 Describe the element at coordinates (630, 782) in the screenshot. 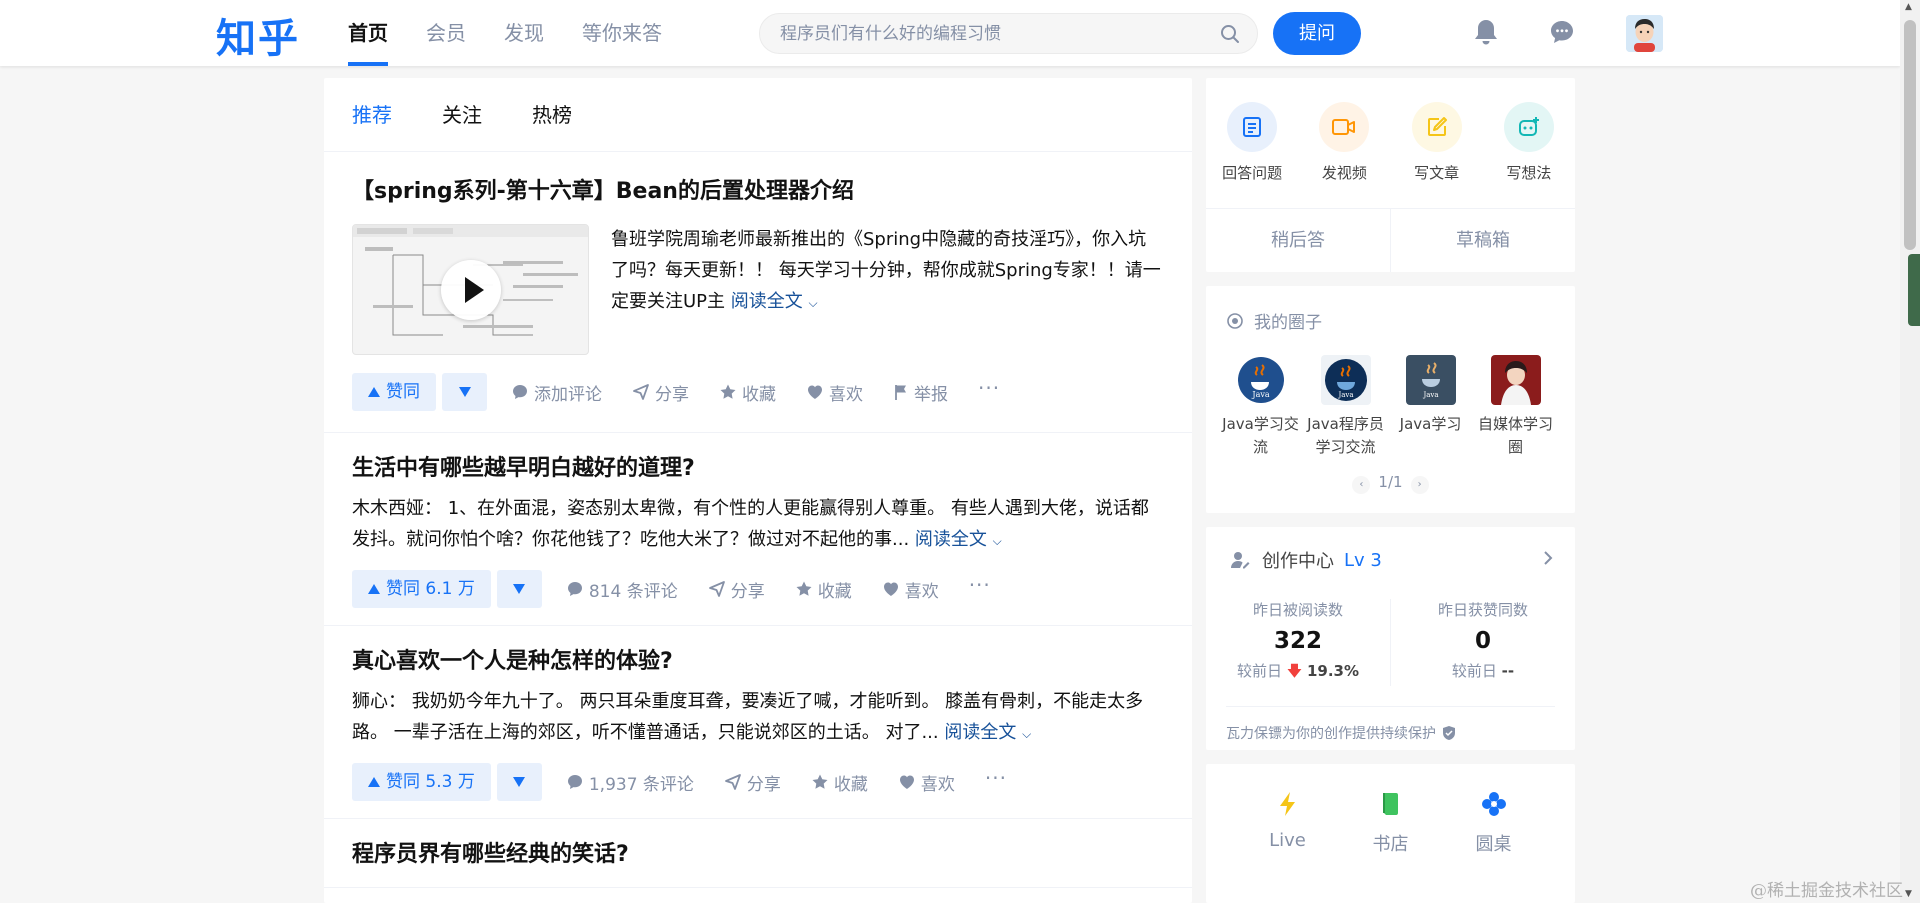

I see `comment-button: 1,937 条评论` at that location.